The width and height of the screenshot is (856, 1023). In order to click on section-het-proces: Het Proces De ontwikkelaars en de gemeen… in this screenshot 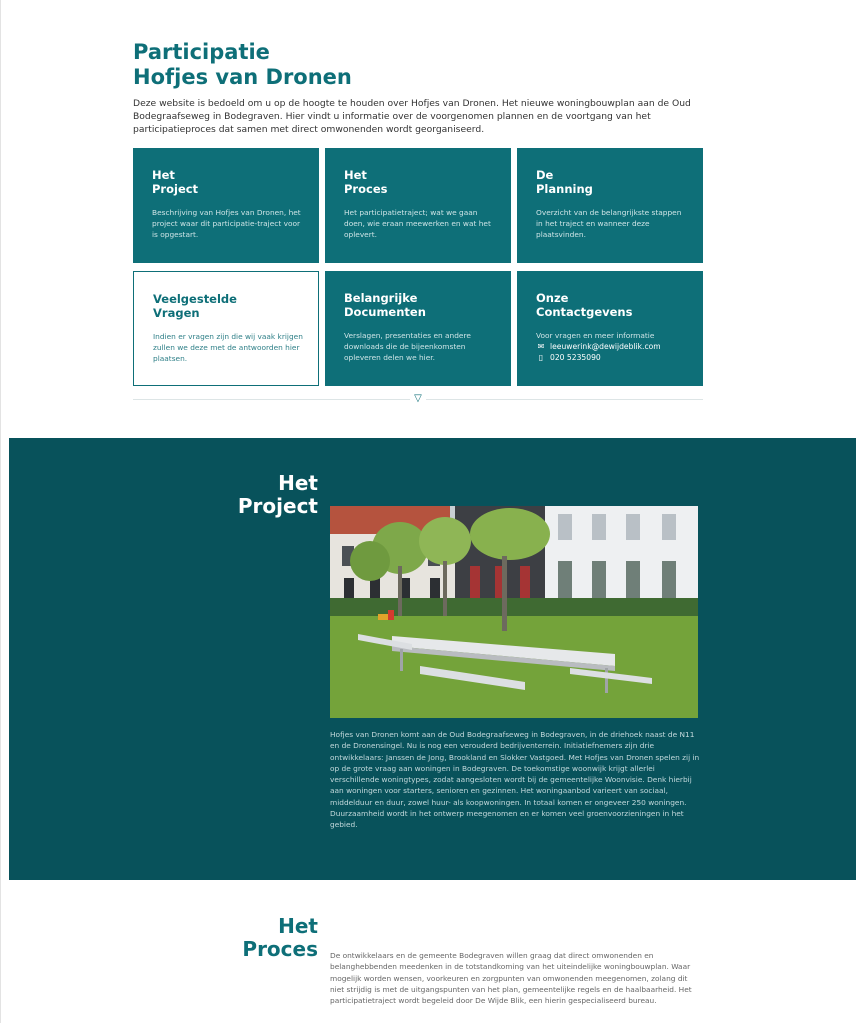, I will do `click(432, 951)`.